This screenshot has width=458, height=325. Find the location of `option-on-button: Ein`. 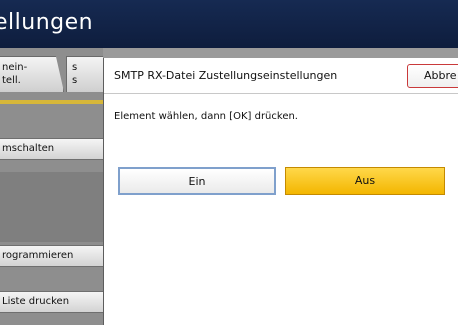

option-on-button: Ein is located at coordinates (197, 181).